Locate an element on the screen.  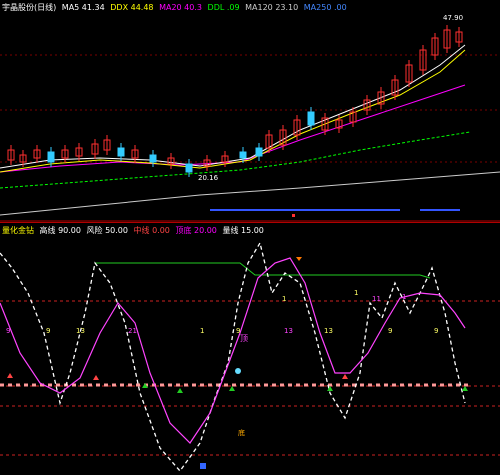
bottom-square-icon is located at coordinates (203, 466).